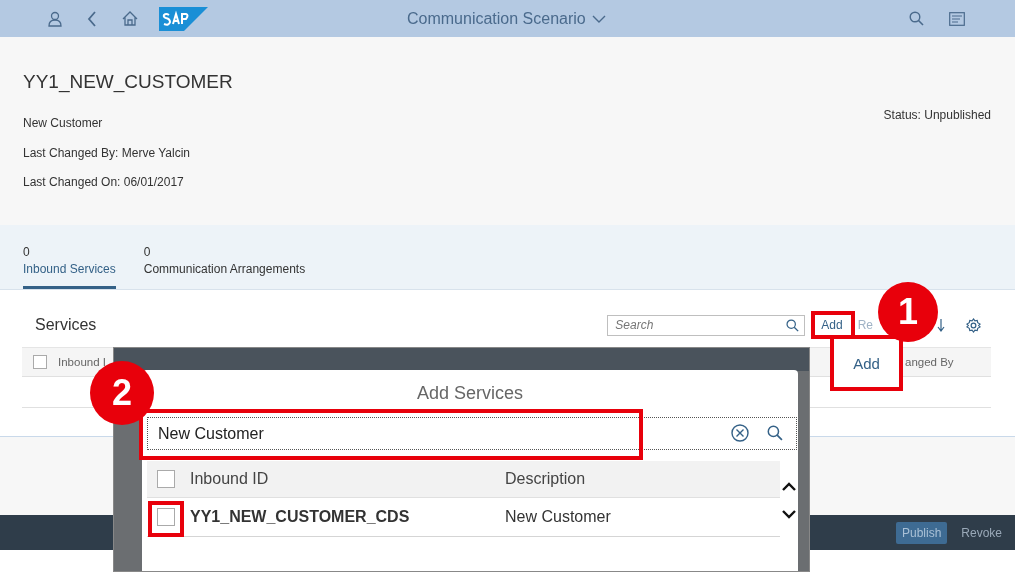 The height and width of the screenshot is (572, 1015). I want to click on scroll-up-icon, so click(789, 486).